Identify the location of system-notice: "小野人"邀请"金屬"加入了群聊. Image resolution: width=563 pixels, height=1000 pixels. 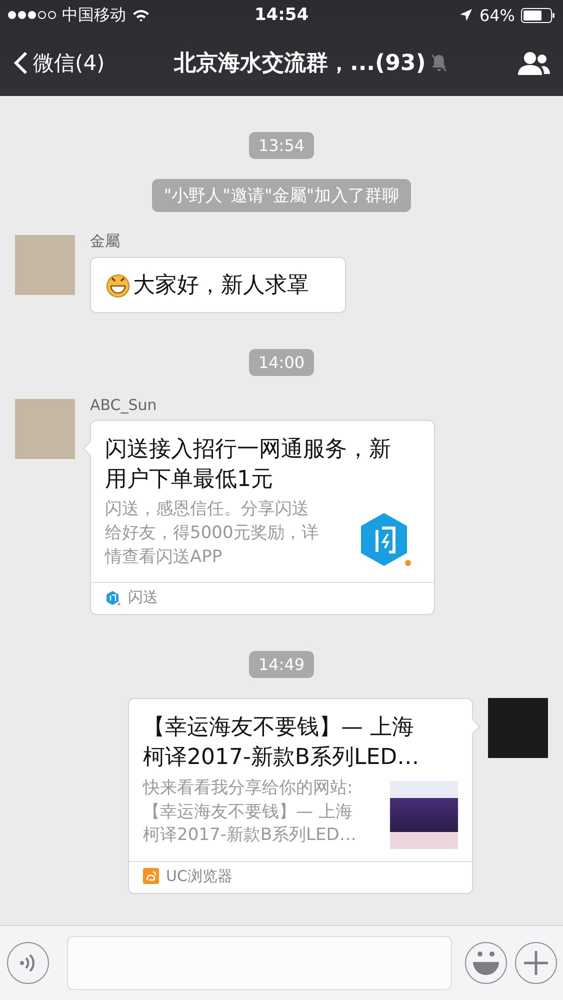
(282, 195).